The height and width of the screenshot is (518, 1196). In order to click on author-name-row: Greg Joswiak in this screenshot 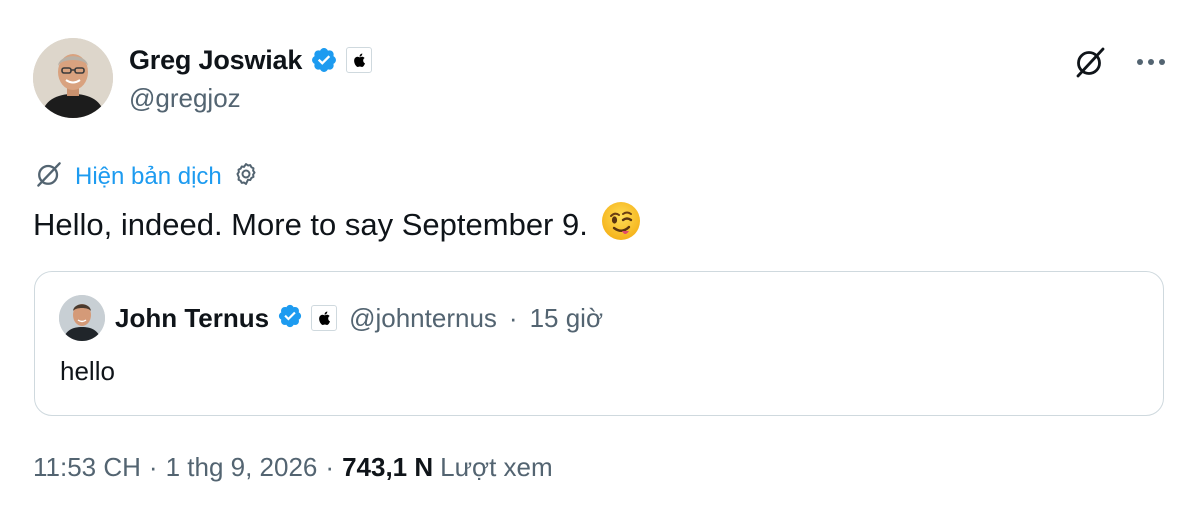, I will do `click(251, 60)`.